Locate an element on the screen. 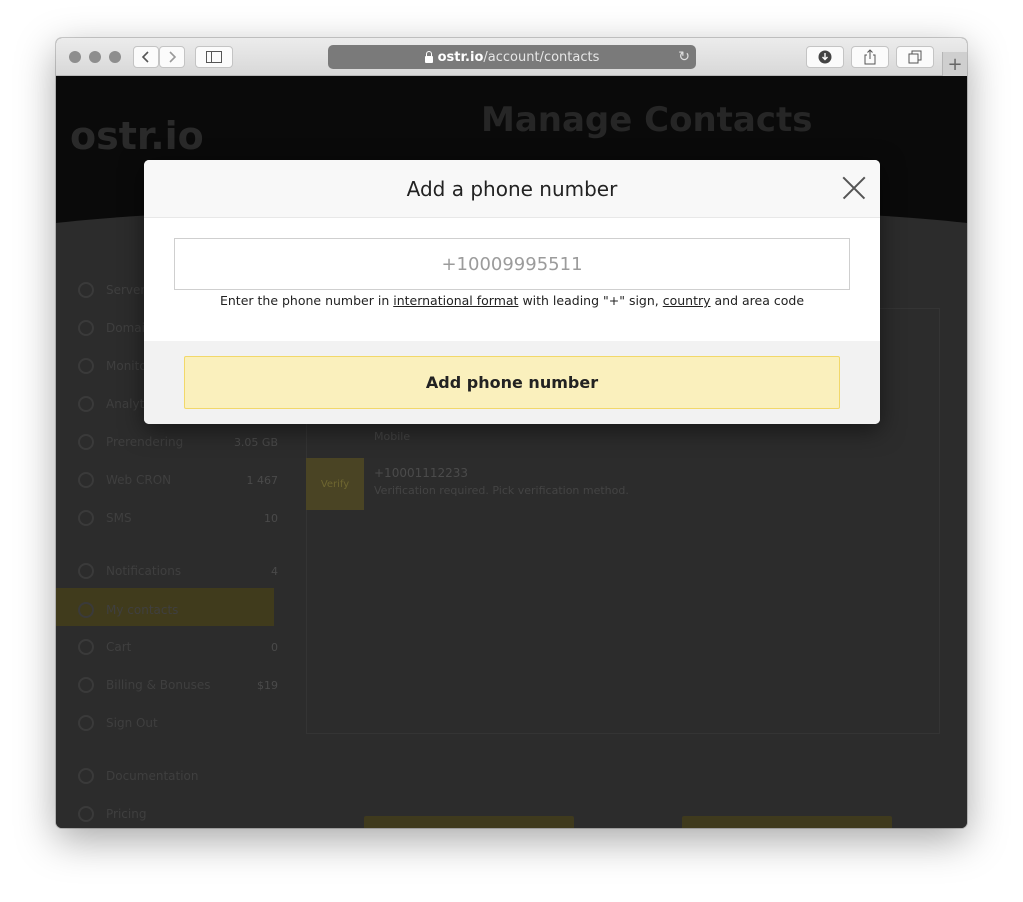 Image resolution: width=1023 pixels, height=902 pixels. close-window-button is located at coordinates (75, 57).